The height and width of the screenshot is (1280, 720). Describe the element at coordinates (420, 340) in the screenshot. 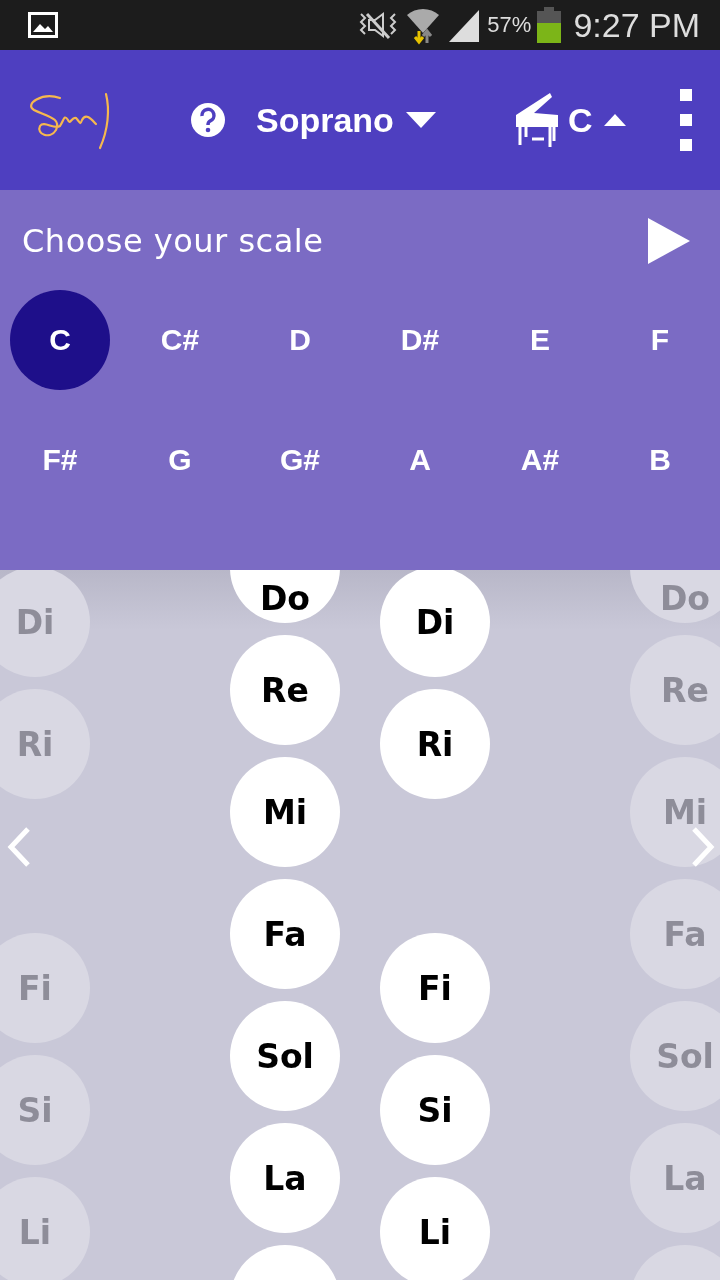

I see `scale-key: D#` at that location.